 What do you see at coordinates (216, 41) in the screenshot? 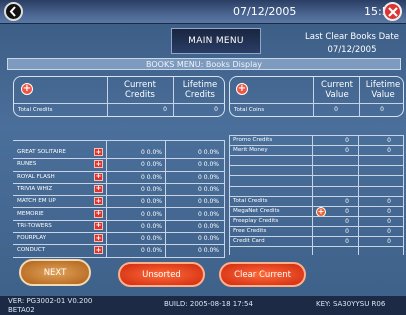
I see `main-menu-button: MAIN MENU` at bounding box center [216, 41].